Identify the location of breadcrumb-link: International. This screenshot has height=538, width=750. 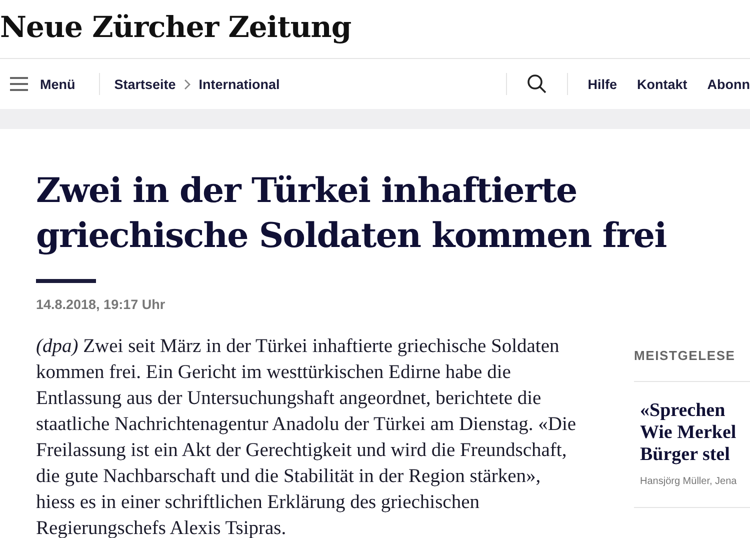
(239, 84).